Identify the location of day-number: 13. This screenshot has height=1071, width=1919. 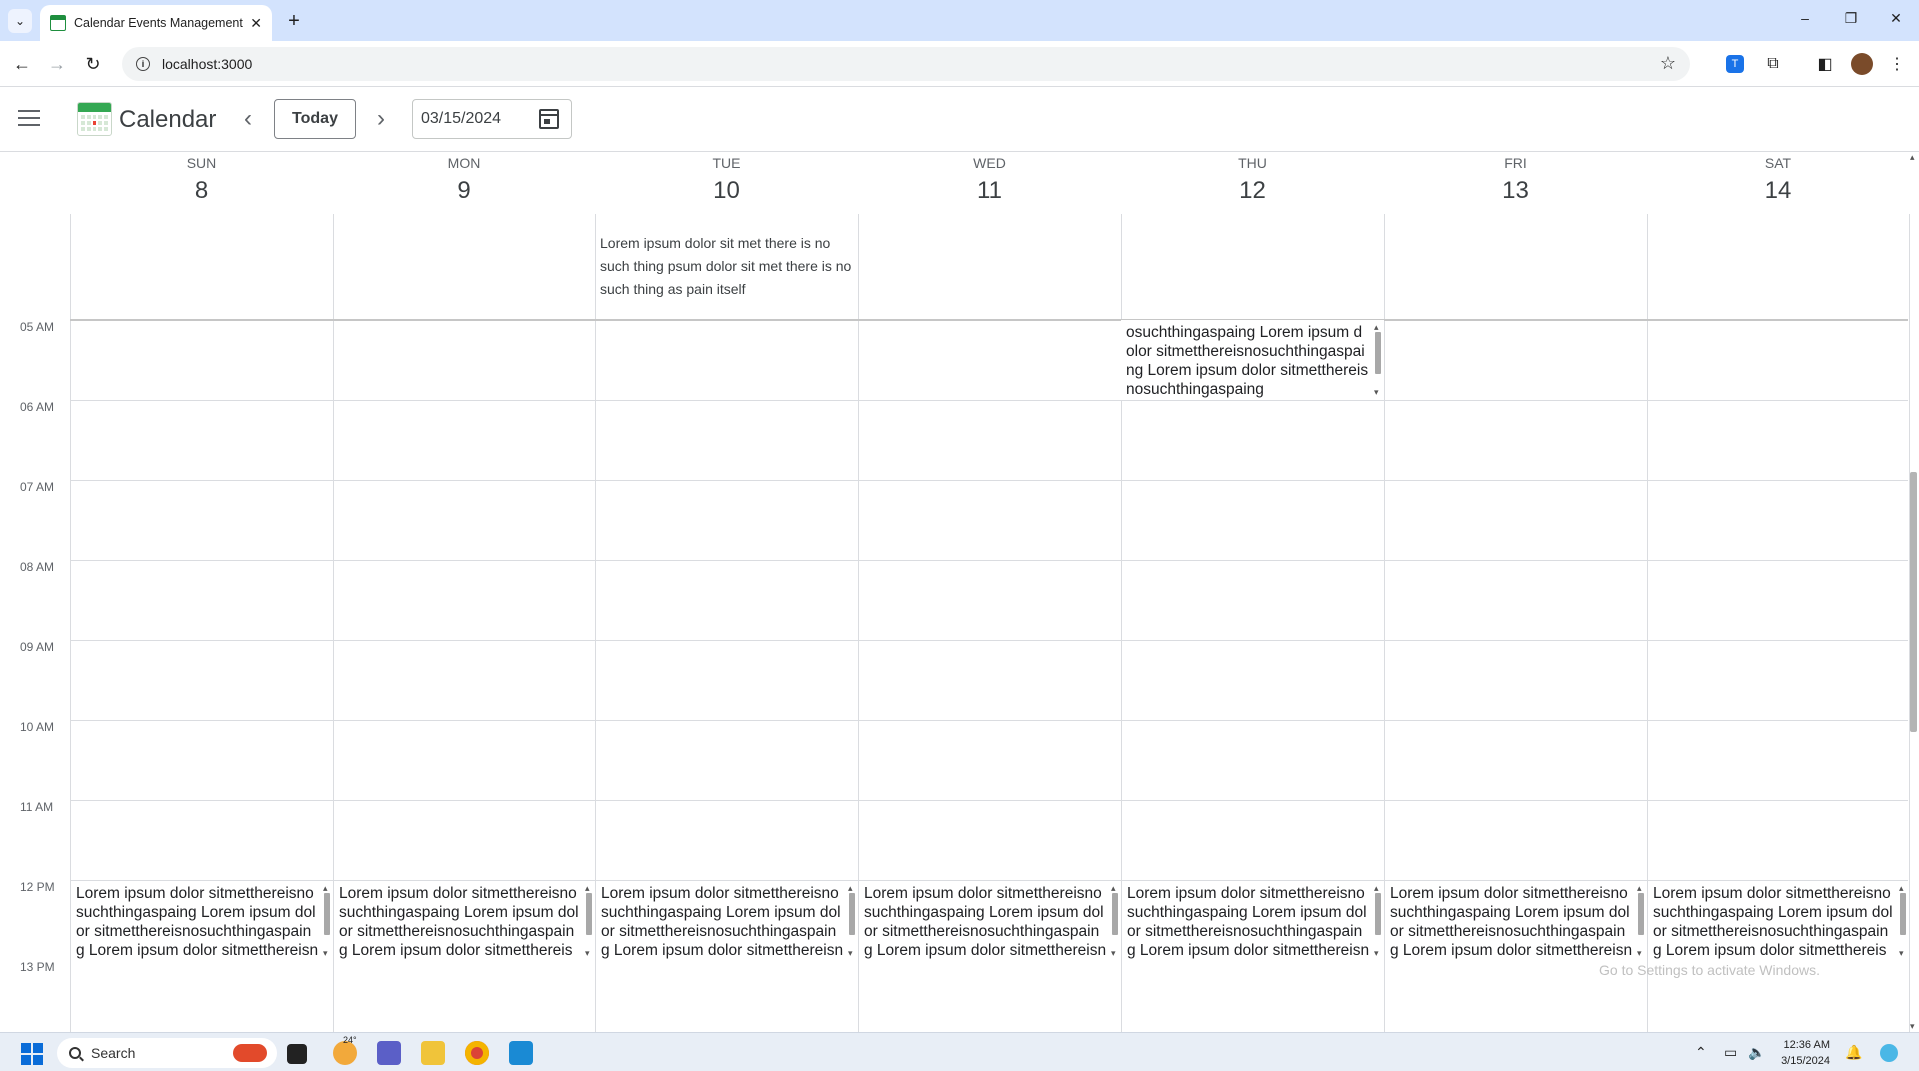
(1515, 190).